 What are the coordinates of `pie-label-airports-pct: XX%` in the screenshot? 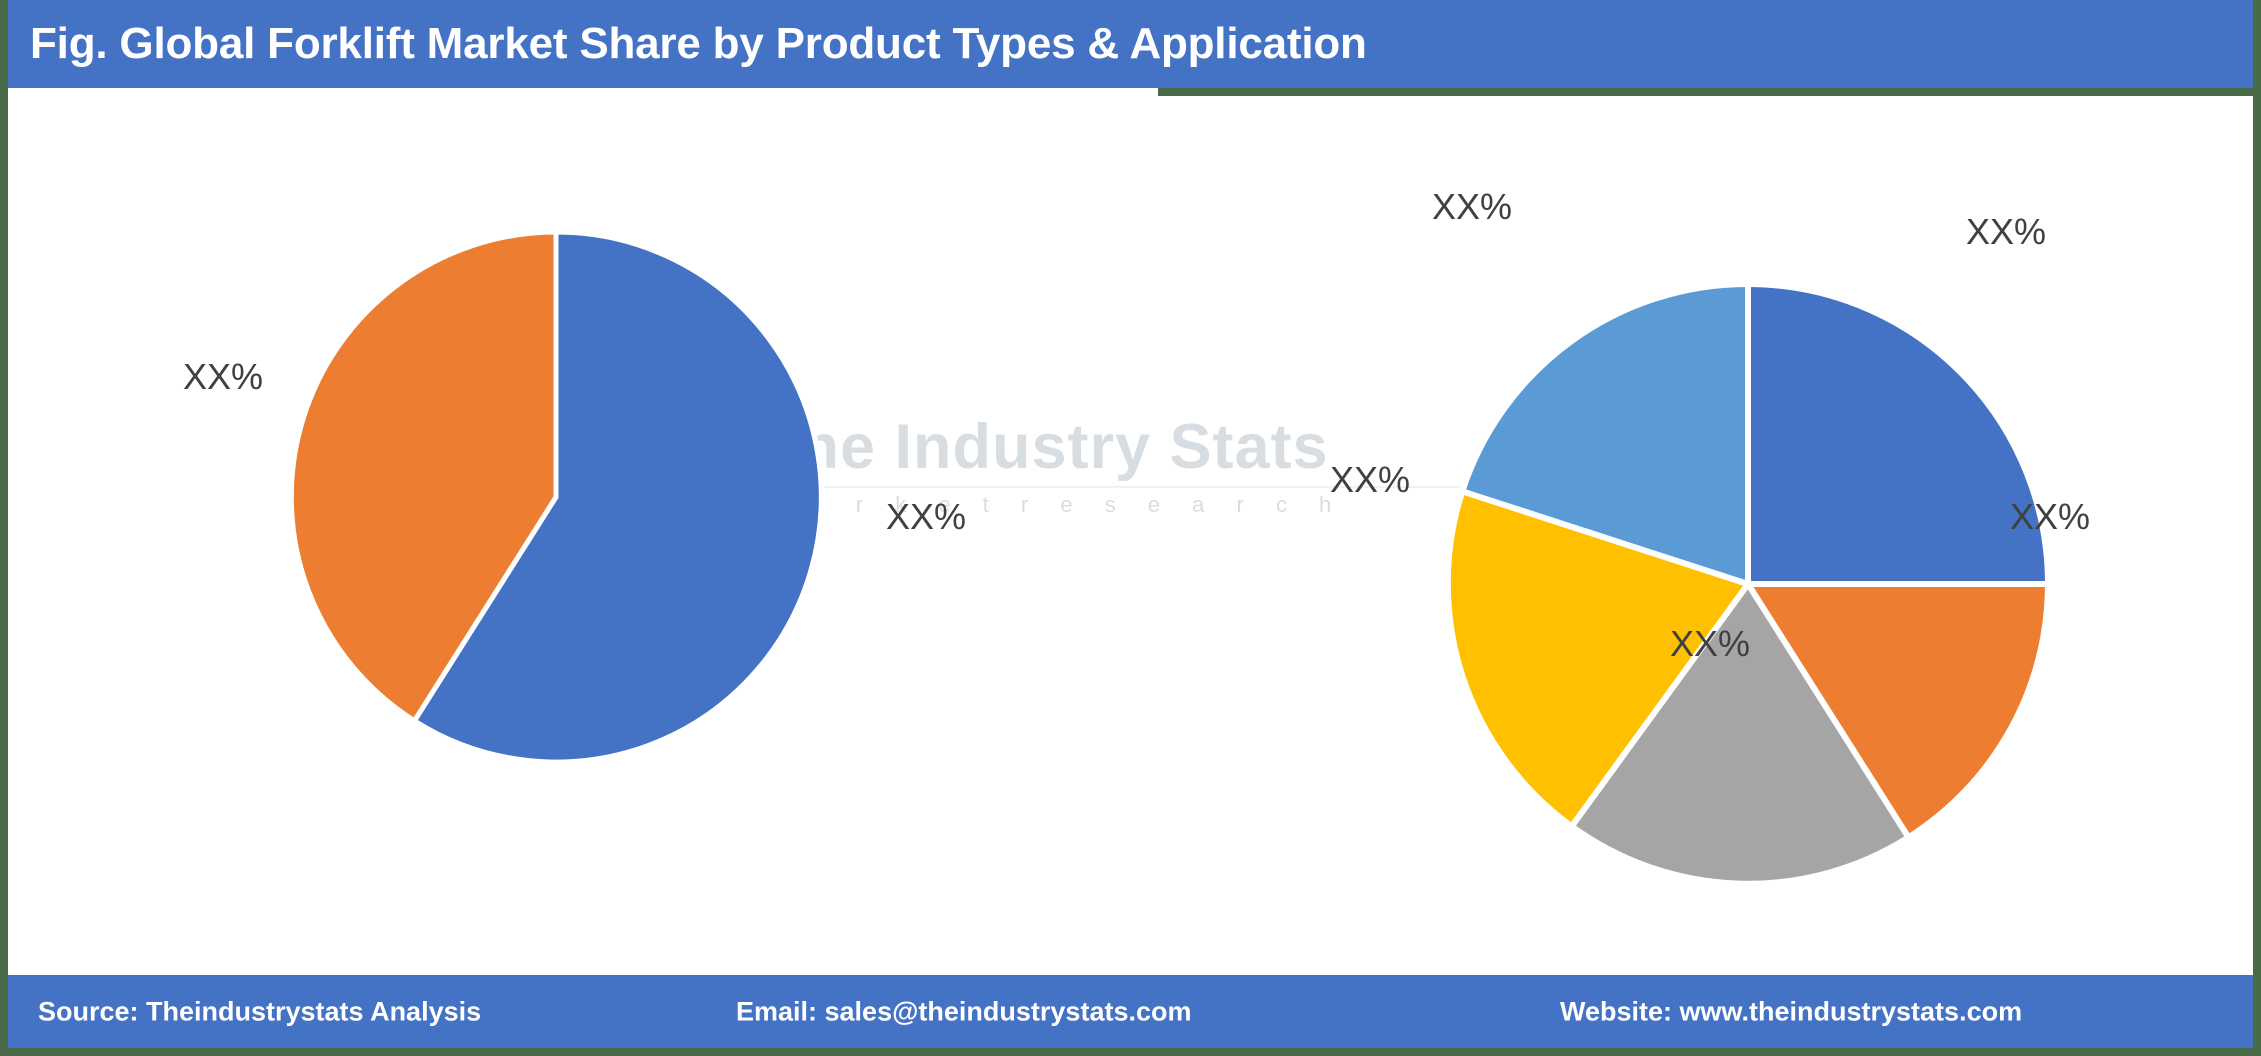 It's located at (1370, 479).